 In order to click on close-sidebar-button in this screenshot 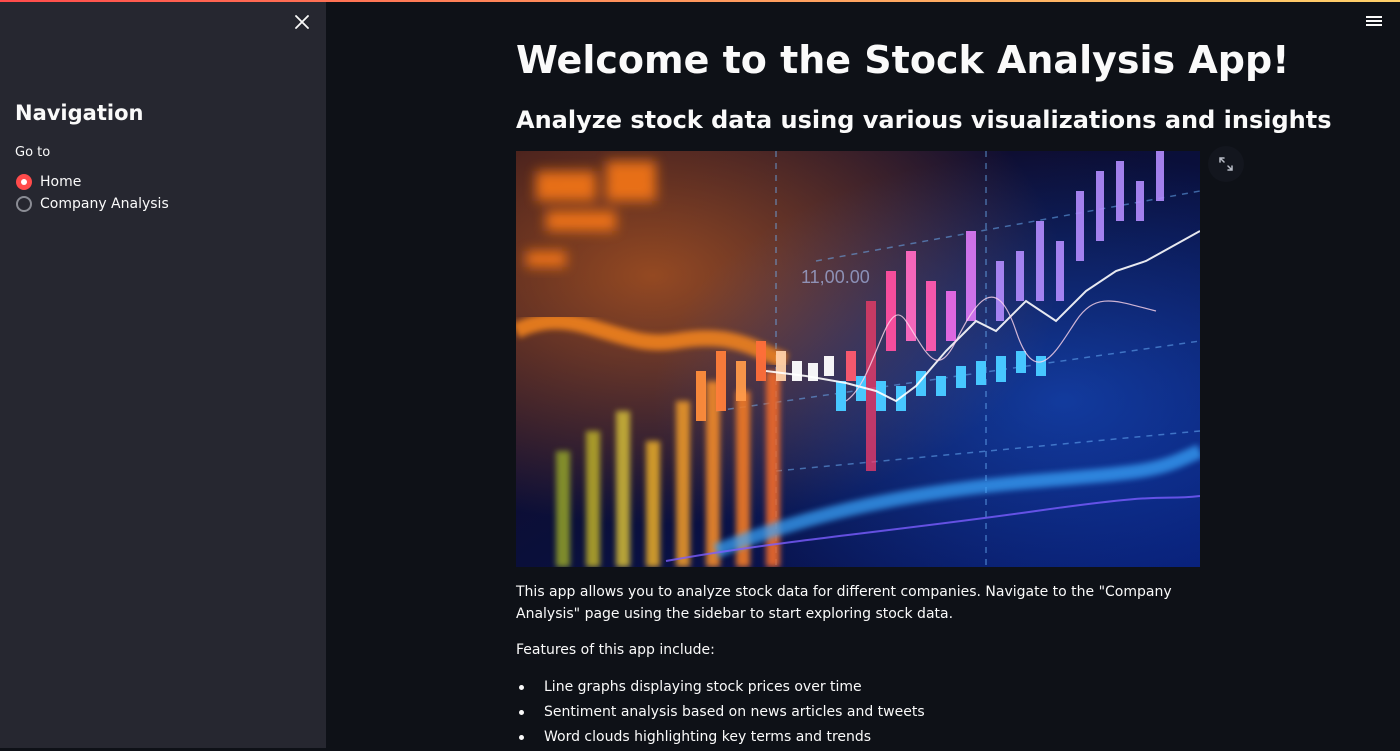, I will do `click(302, 22)`.